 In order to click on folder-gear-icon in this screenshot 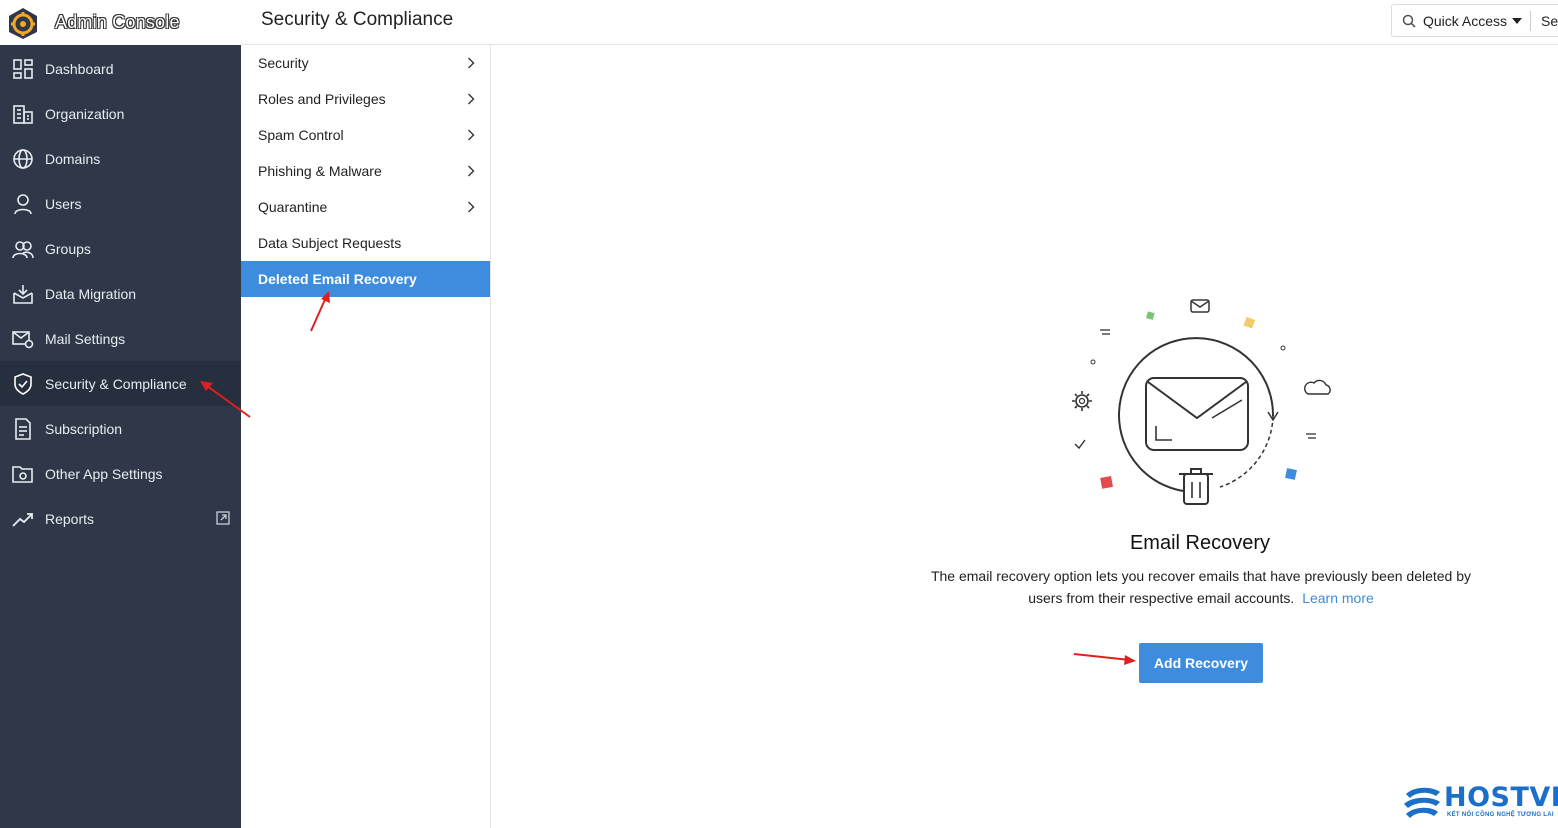, I will do `click(22, 474)`.